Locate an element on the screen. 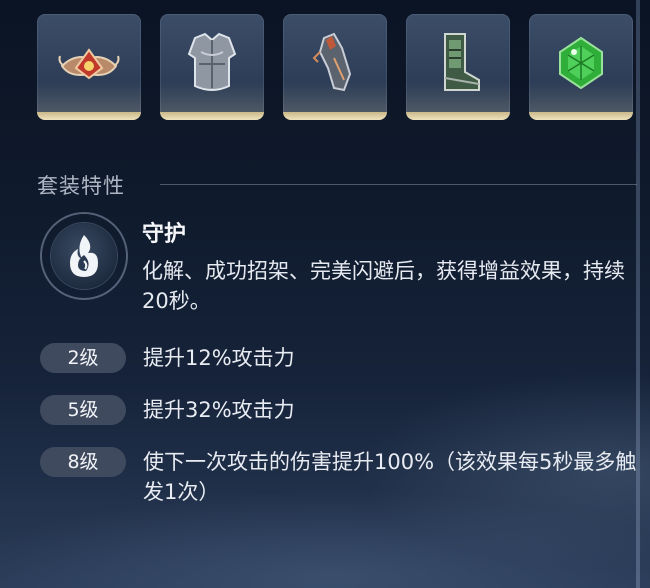 This screenshot has height=588, width=650. level-effect: 提升32%攻击力 is located at coordinates (219, 410).